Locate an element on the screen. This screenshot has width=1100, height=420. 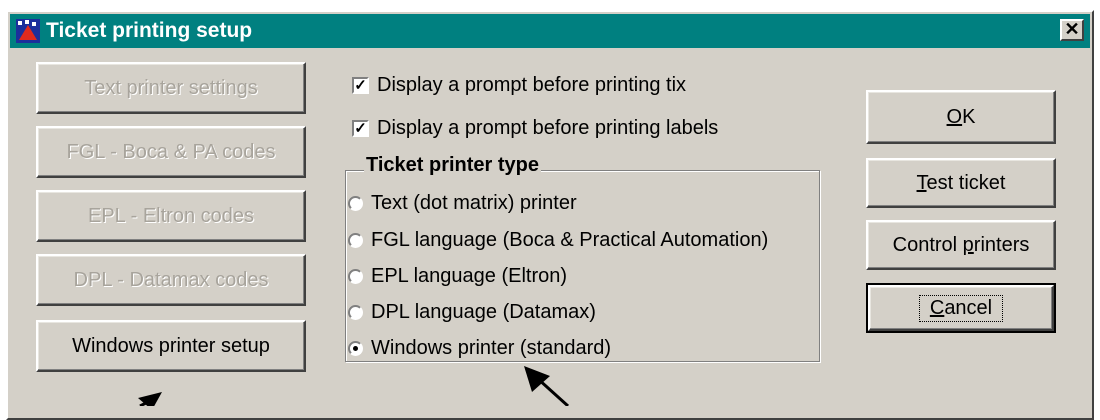
arrow-left-icon is located at coordinates (150, 399).